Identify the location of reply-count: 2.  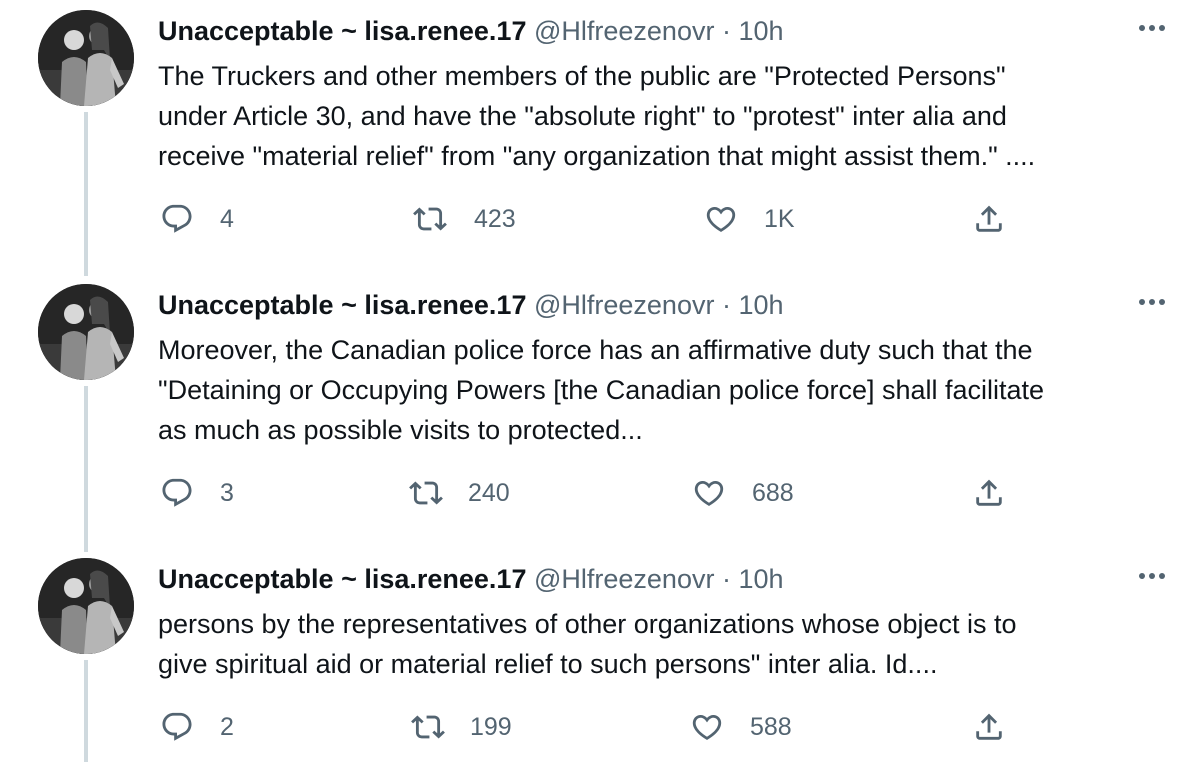
(227, 726).